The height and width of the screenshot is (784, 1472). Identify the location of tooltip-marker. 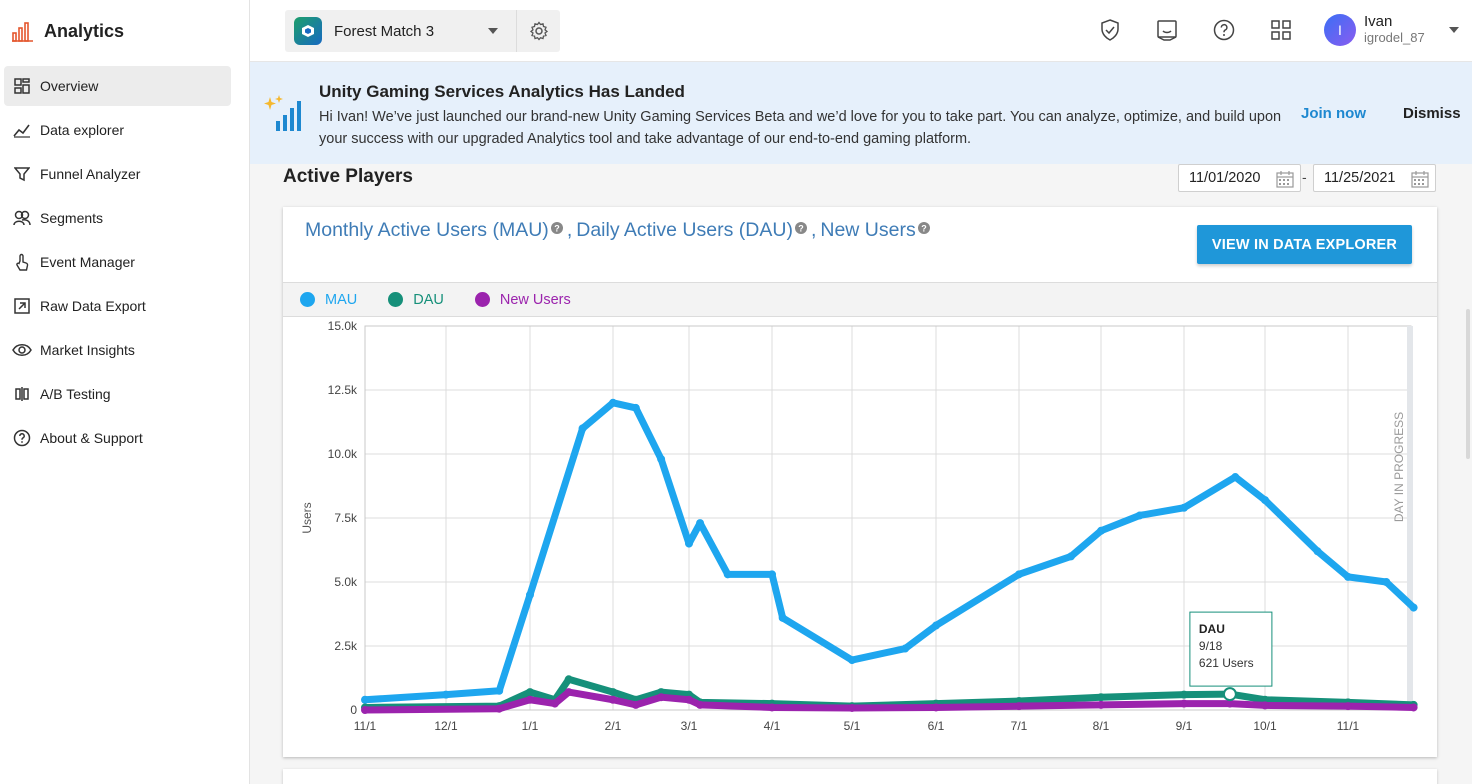
(1229, 694).